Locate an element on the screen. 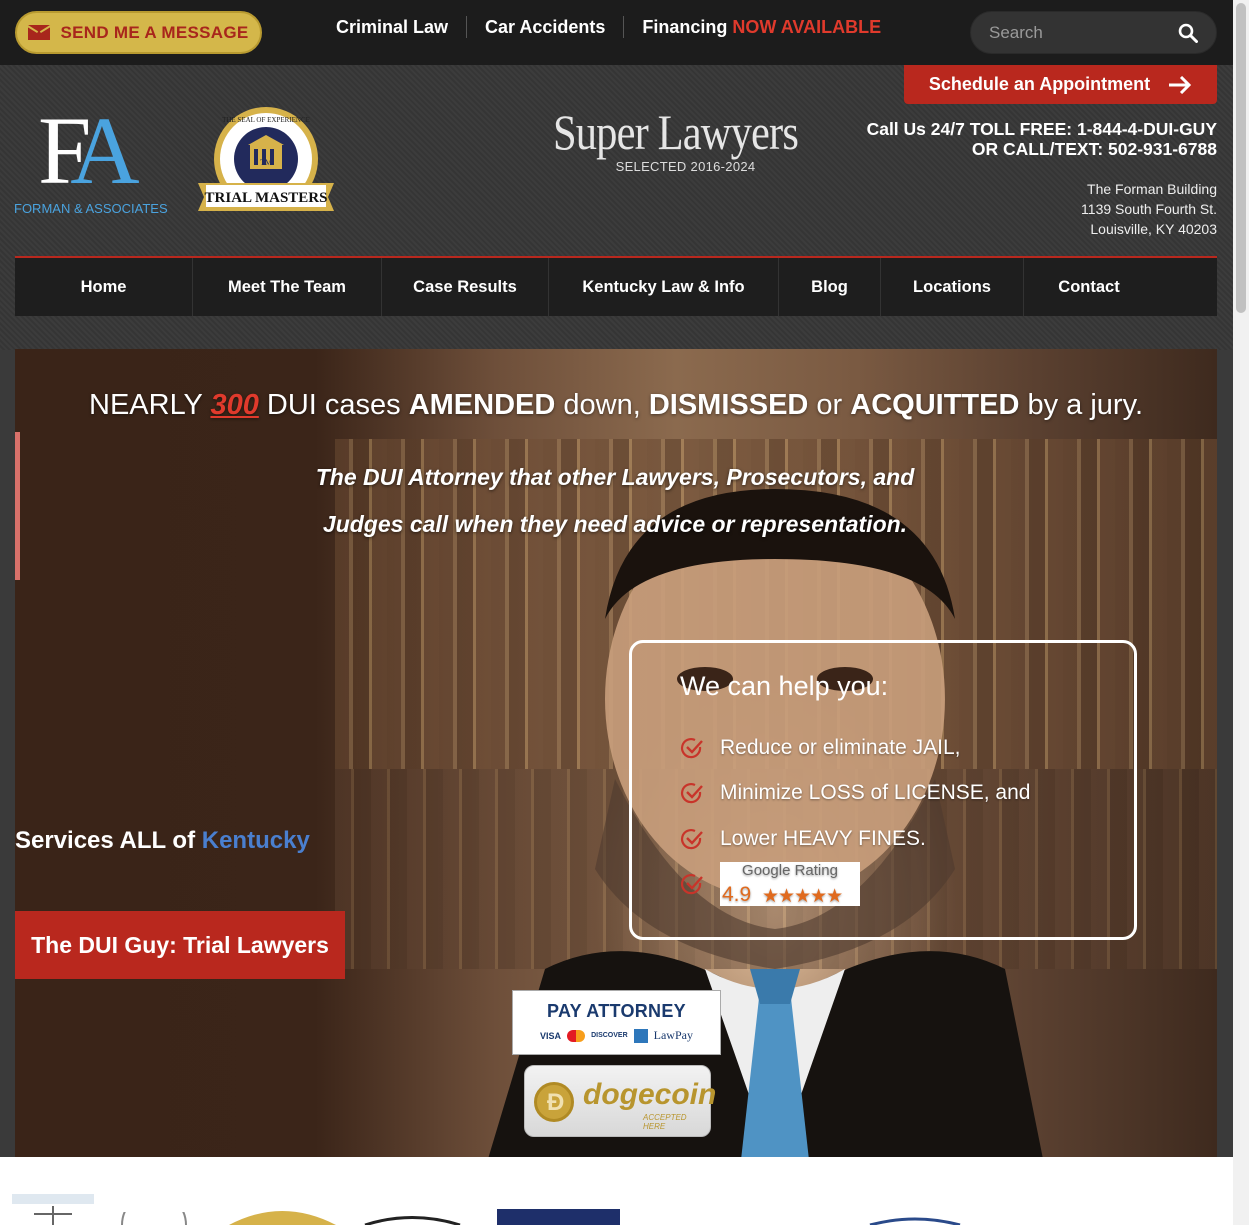 The width and height of the screenshot is (1249, 1225). search-input is located at coordinates (1079, 33).